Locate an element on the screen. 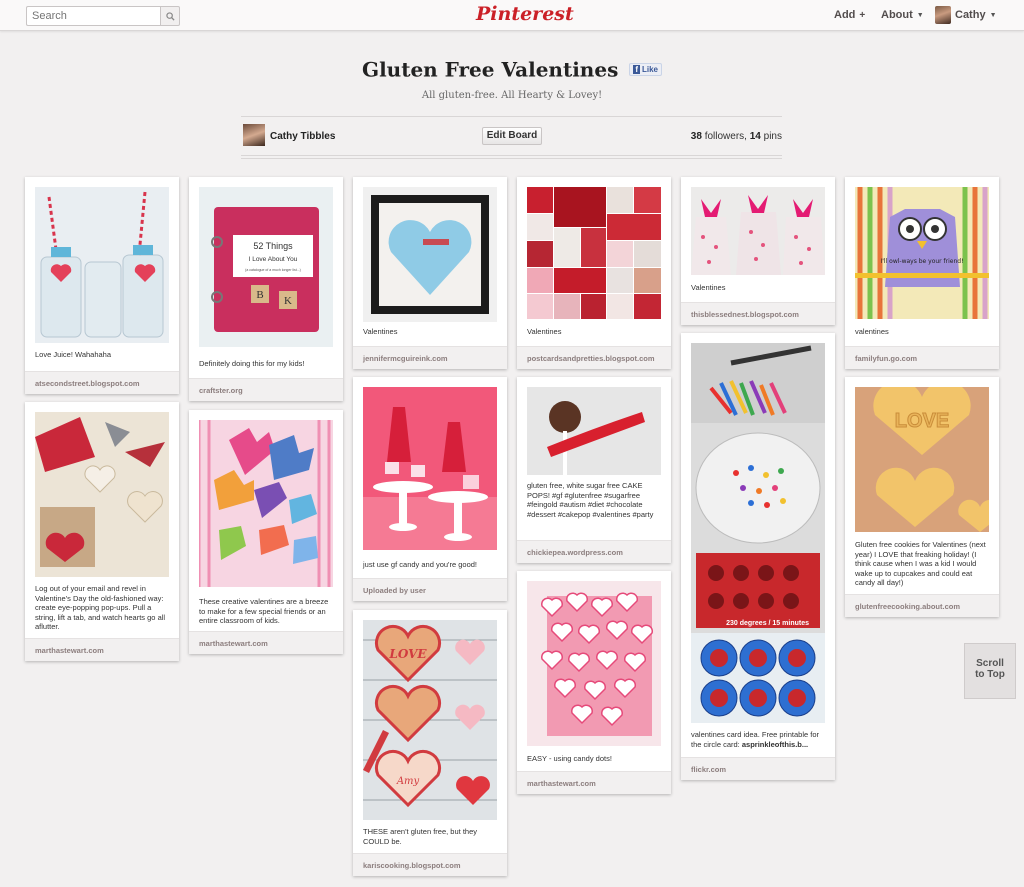  search-input is located at coordinates (93, 16).